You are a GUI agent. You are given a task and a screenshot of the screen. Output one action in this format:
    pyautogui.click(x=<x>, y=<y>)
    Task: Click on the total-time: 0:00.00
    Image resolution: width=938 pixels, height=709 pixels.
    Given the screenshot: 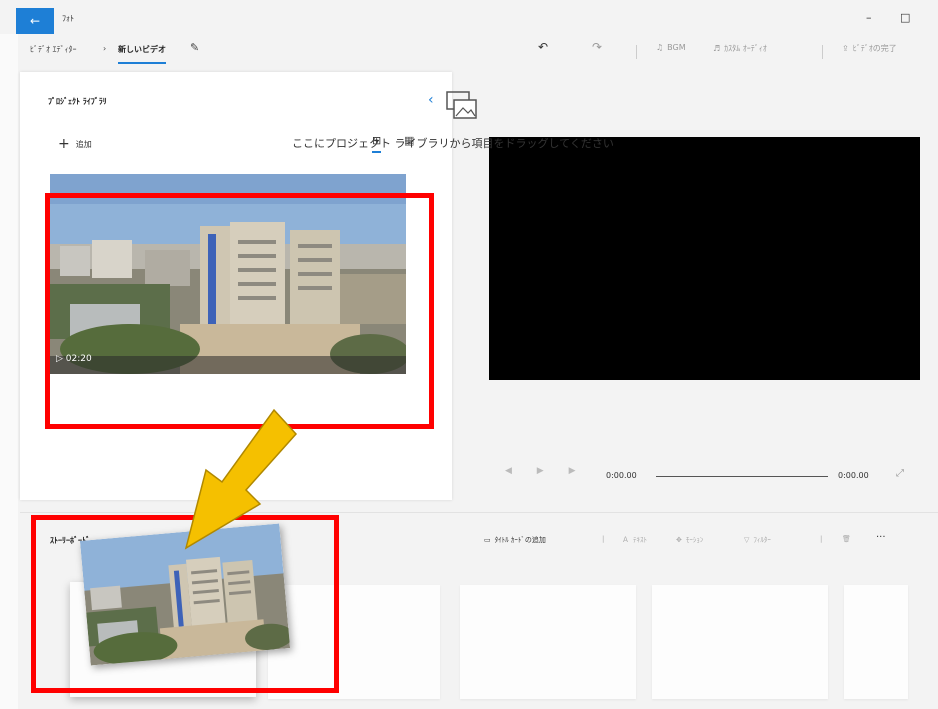 What is the action you would take?
    pyautogui.click(x=853, y=475)
    